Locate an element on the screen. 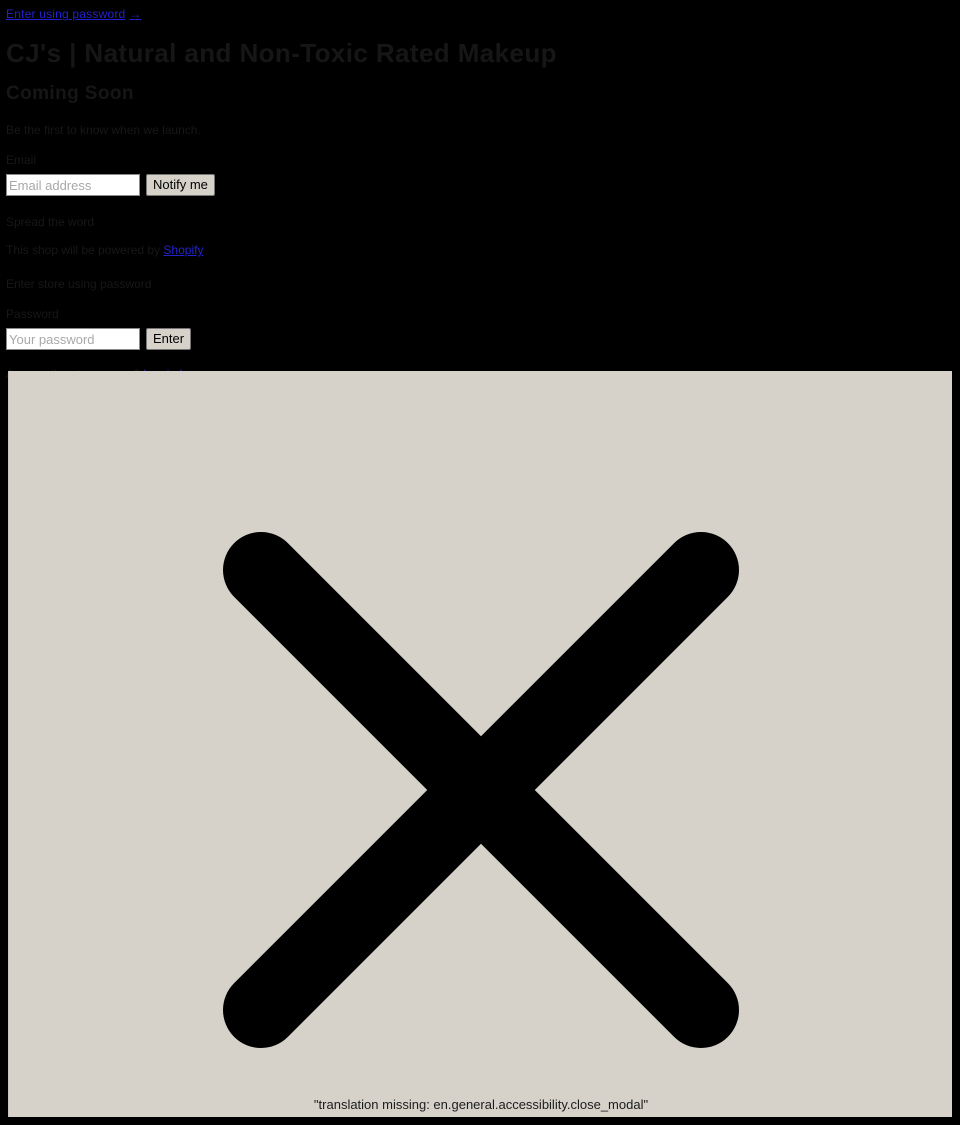  top-password-bar: Enter using password → is located at coordinates (73, 14).